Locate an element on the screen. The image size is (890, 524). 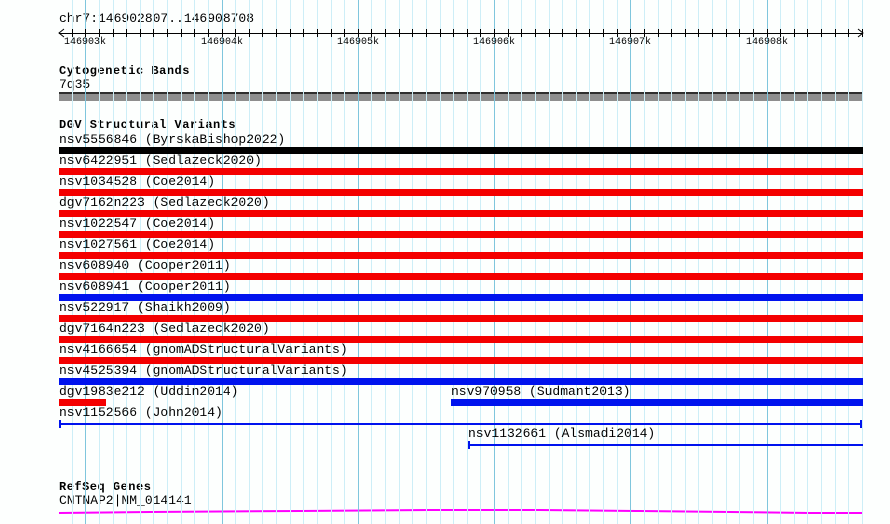
ruler-tick-label: 146903k is located at coordinates (84, 42).